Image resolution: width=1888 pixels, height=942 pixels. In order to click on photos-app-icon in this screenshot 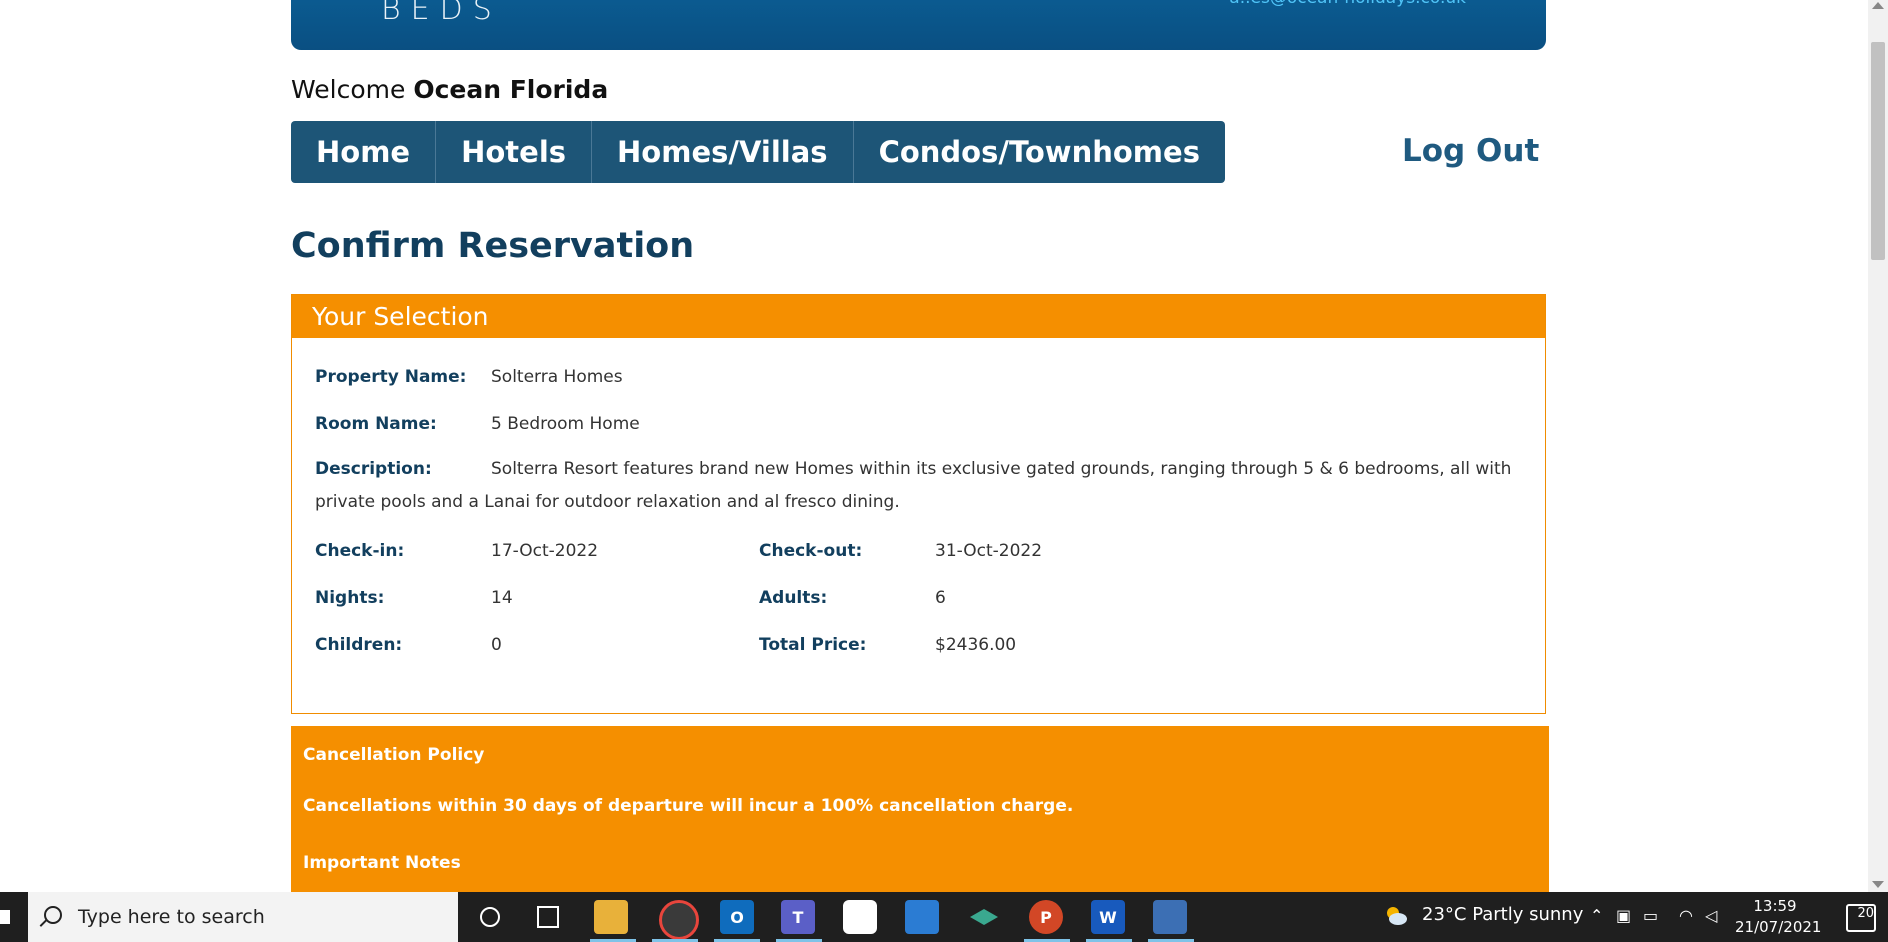, I will do `click(860, 917)`.